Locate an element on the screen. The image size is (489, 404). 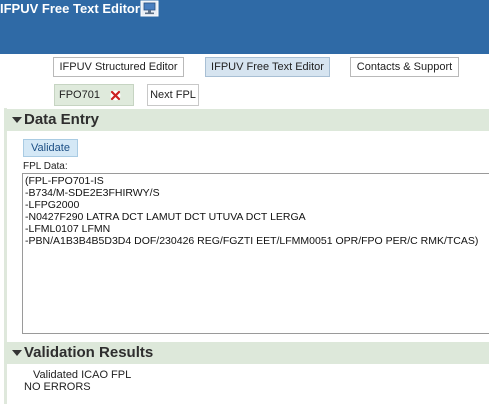
subtab-fpo701: FPO701 is located at coordinates (94, 95).